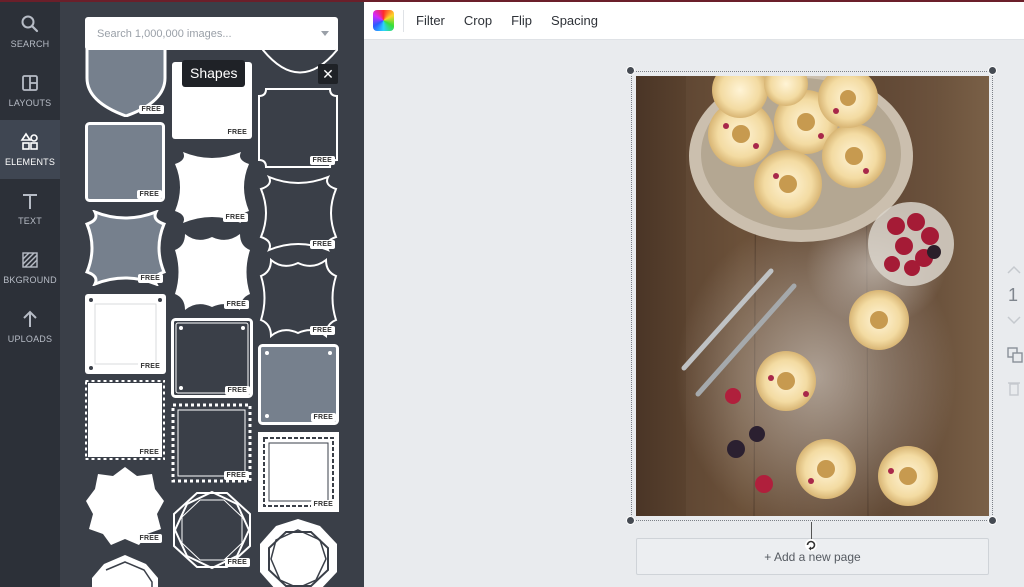  I want to click on shape-wavy-outline: FREE, so click(298, 298).